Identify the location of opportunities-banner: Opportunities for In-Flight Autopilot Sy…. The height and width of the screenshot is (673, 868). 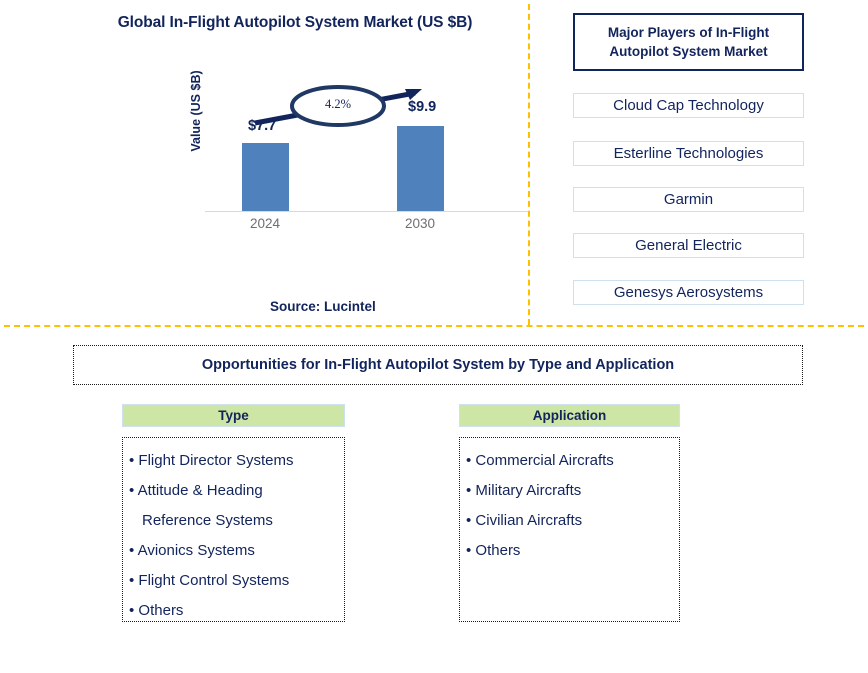
(438, 365).